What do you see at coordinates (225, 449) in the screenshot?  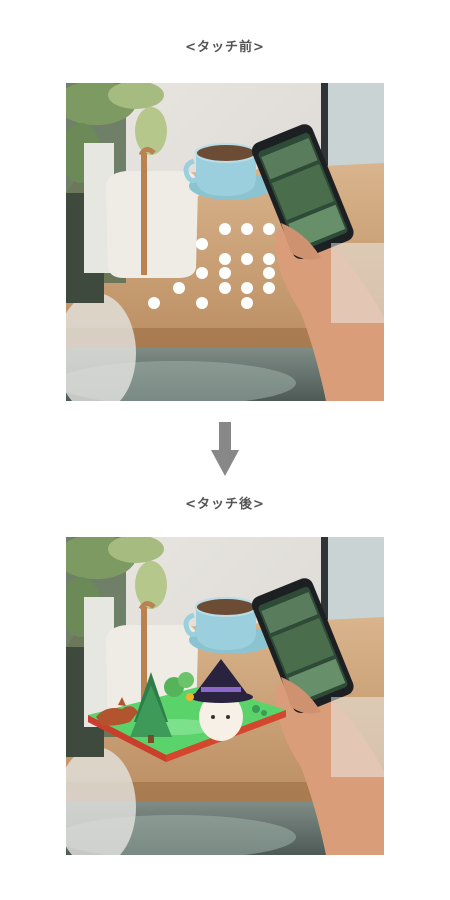 I see `down-arrow-icon` at bounding box center [225, 449].